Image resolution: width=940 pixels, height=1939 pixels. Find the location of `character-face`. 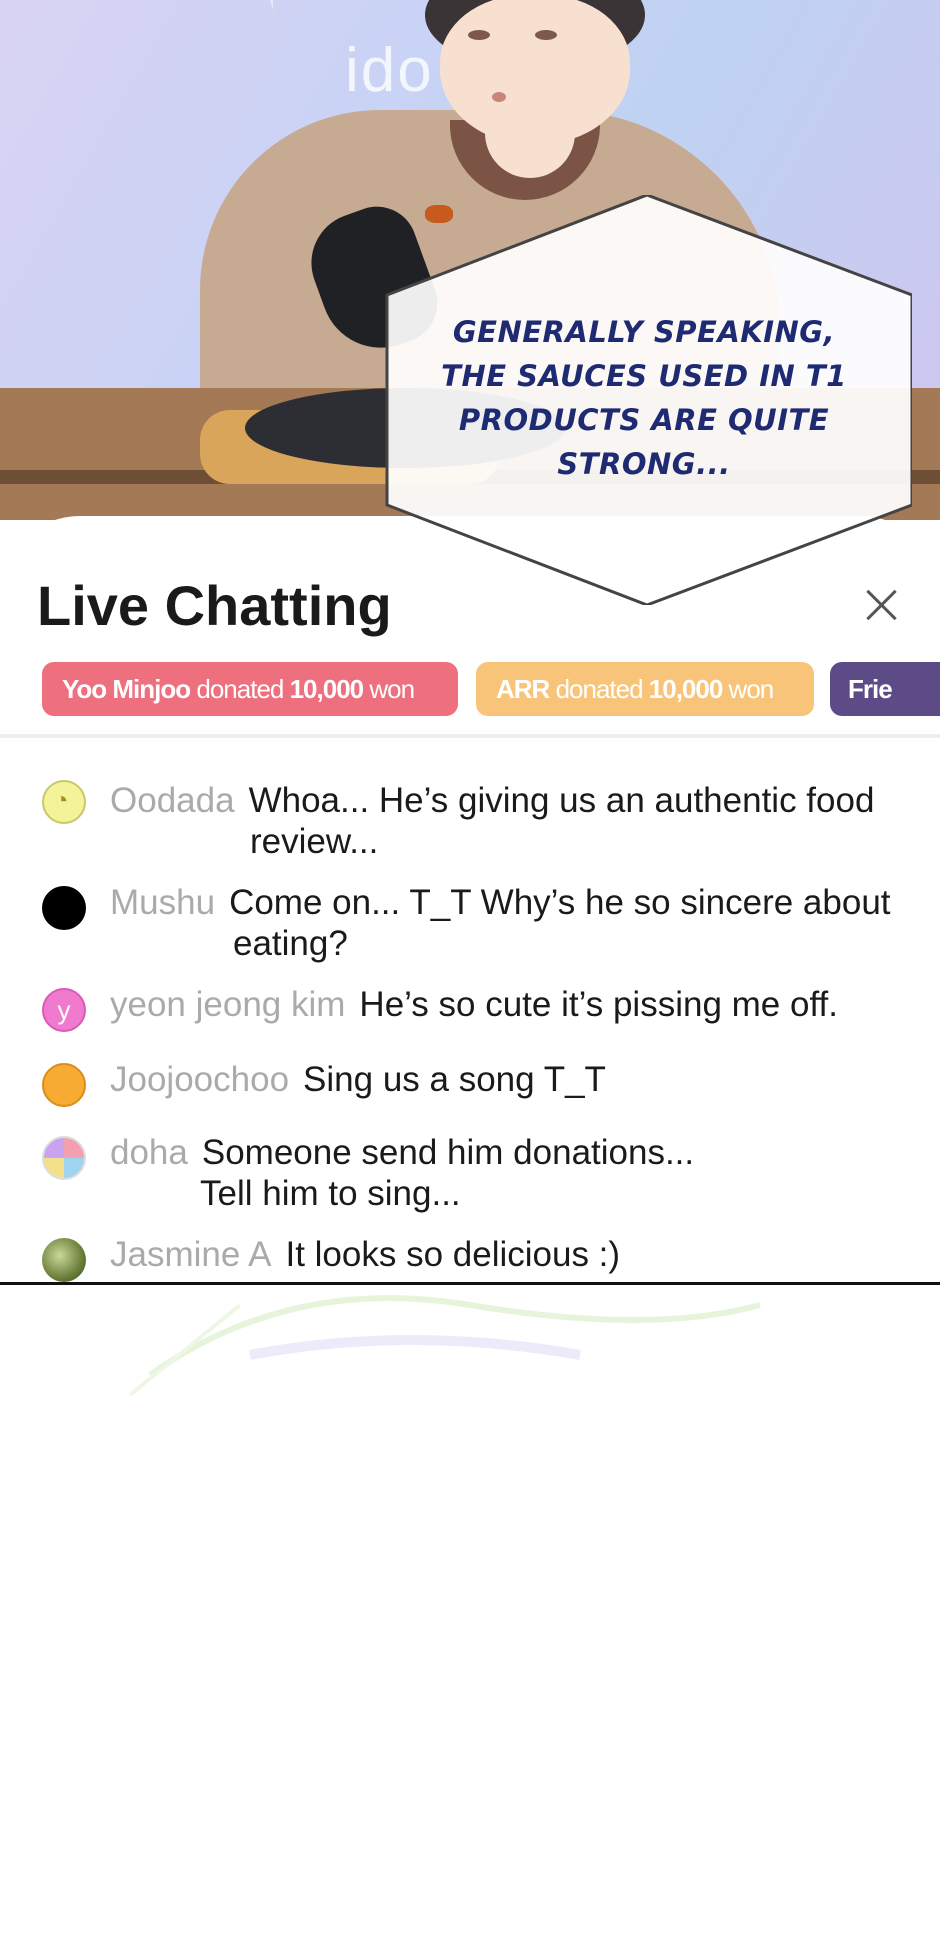

character-face is located at coordinates (535, 72).